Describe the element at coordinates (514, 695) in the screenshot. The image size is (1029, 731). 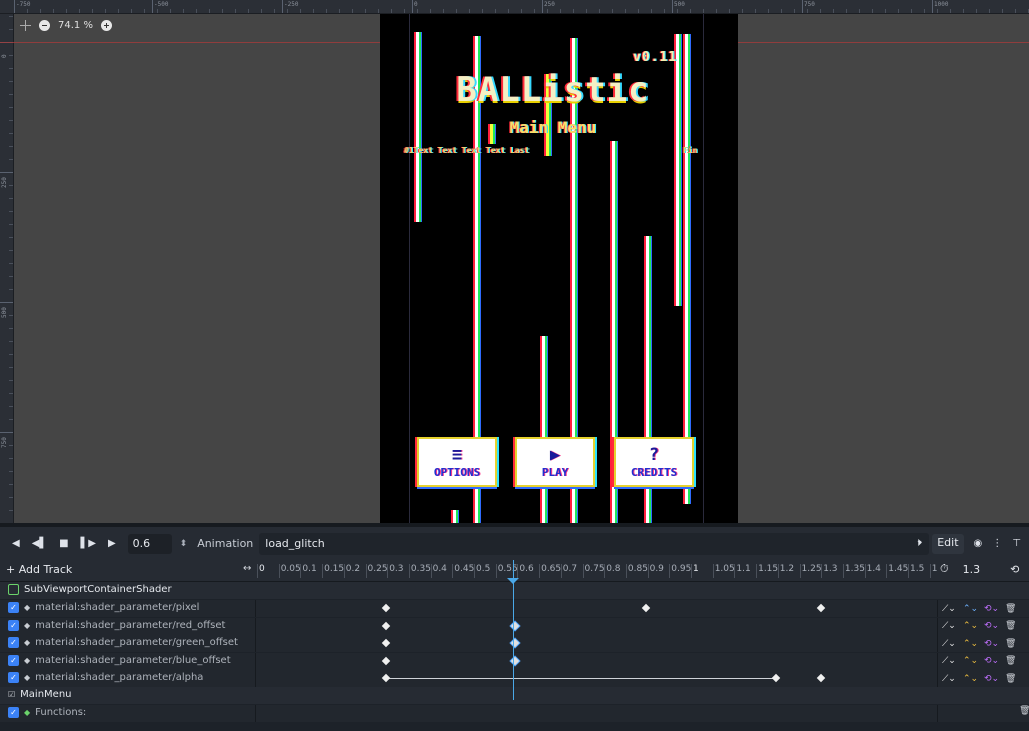
I see `track-group-row: ☑ MainMenu` at that location.